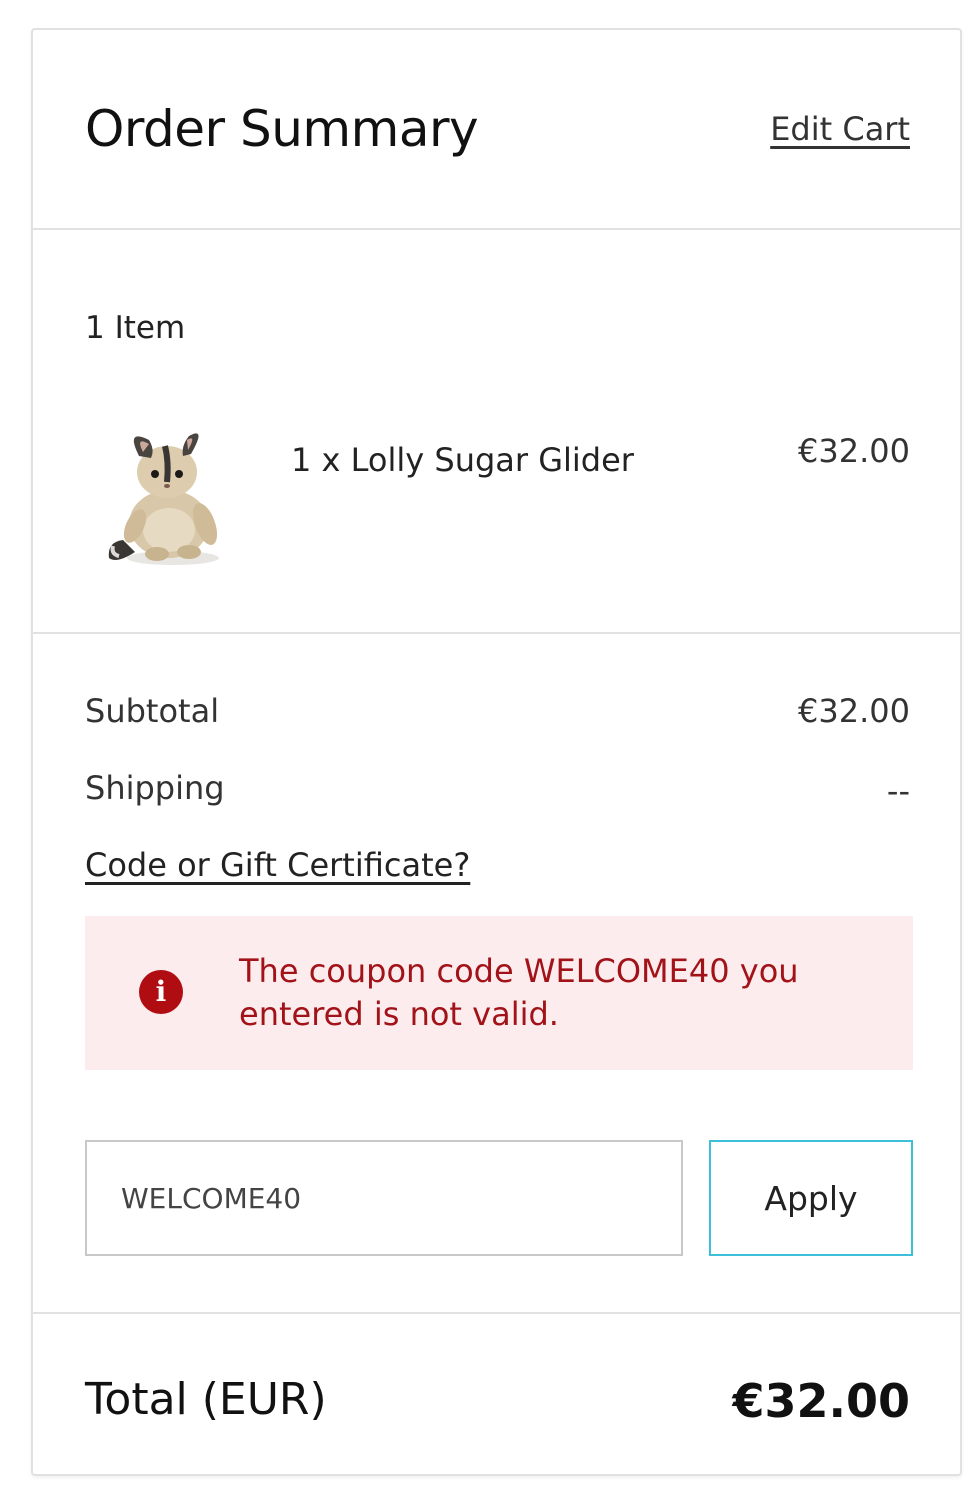 Image resolution: width=970 pixels, height=1500 pixels. What do you see at coordinates (821, 1401) in the screenshot?
I see `total-value: €32.00` at bounding box center [821, 1401].